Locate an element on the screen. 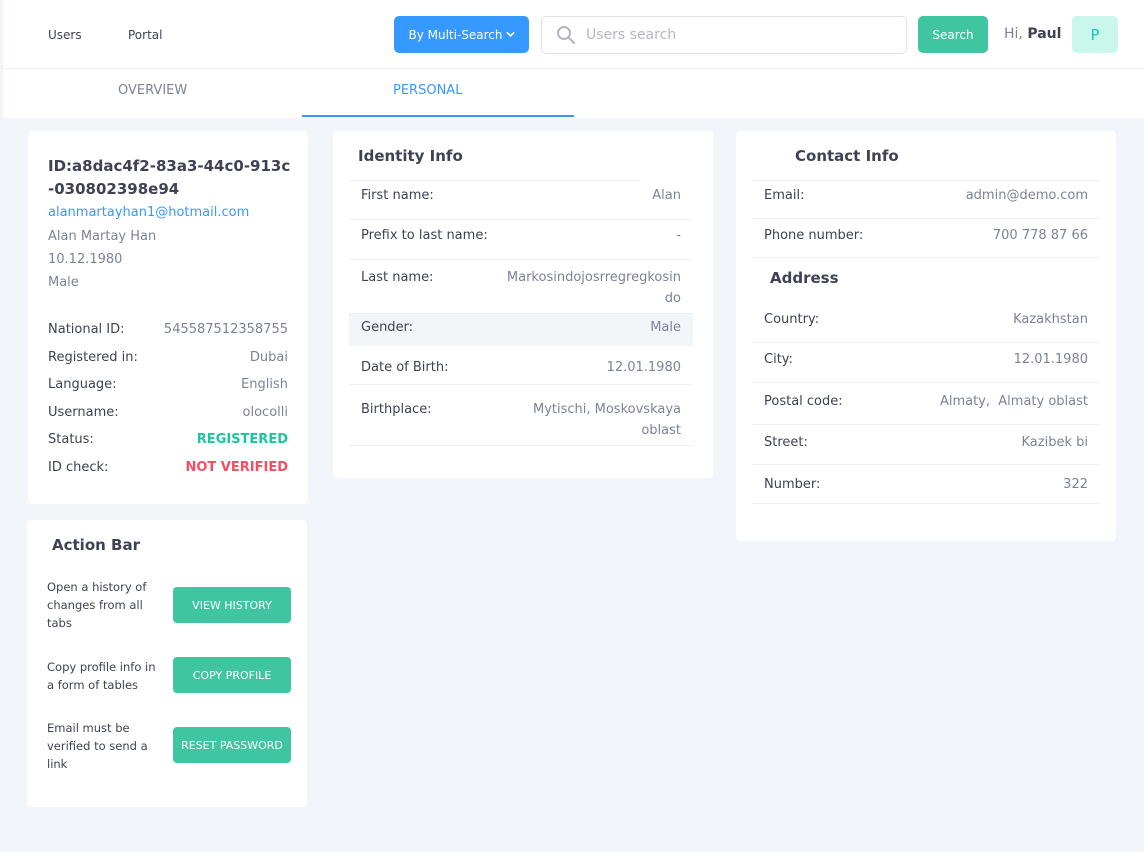 The width and height of the screenshot is (1144, 852). detail-value: olocolli is located at coordinates (265, 412).